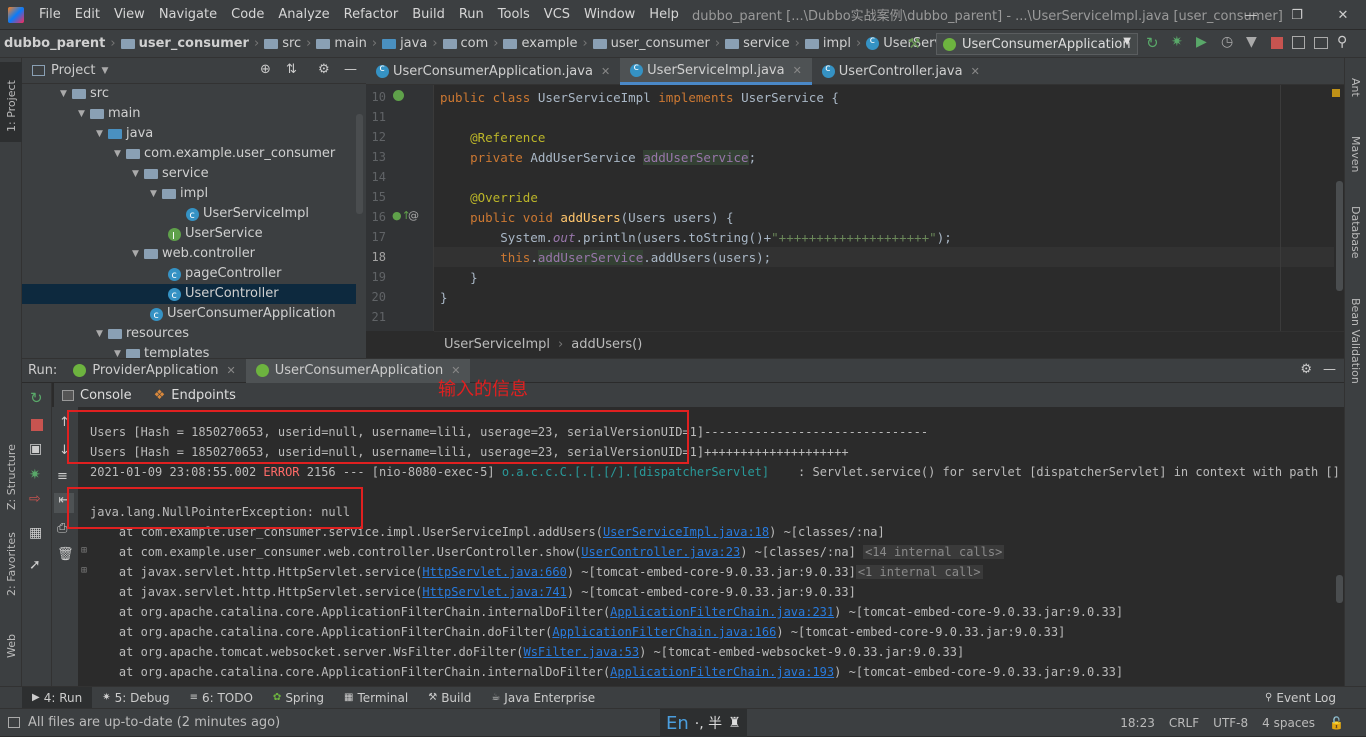 Image resolution: width=1366 pixels, height=737 pixels. Describe the element at coordinates (106, 395) in the screenshot. I see `tab-console: Console` at that location.